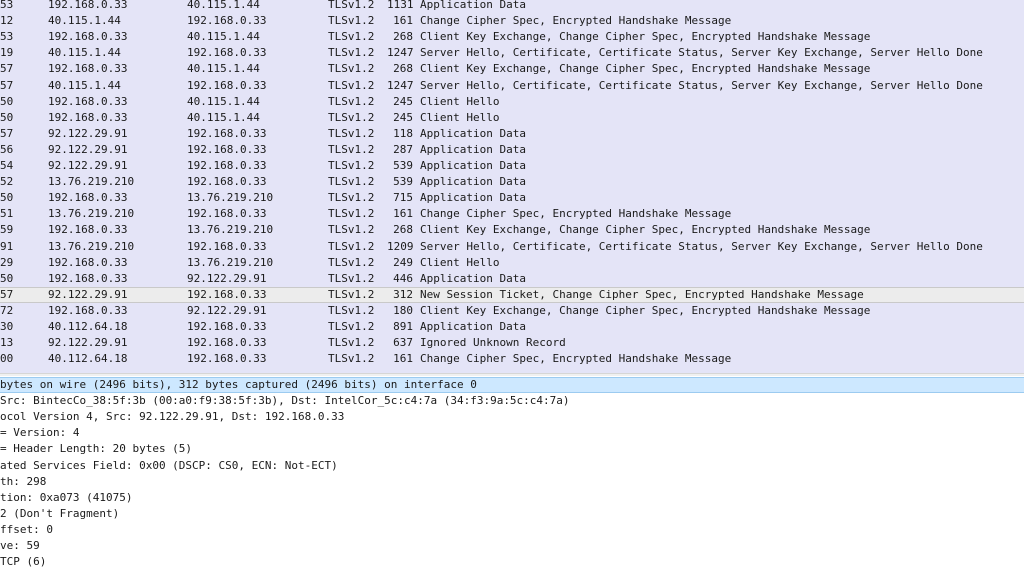  Describe the element at coordinates (512, 433) in the screenshot. I see `detail-tree-item: = Version: 4` at that location.